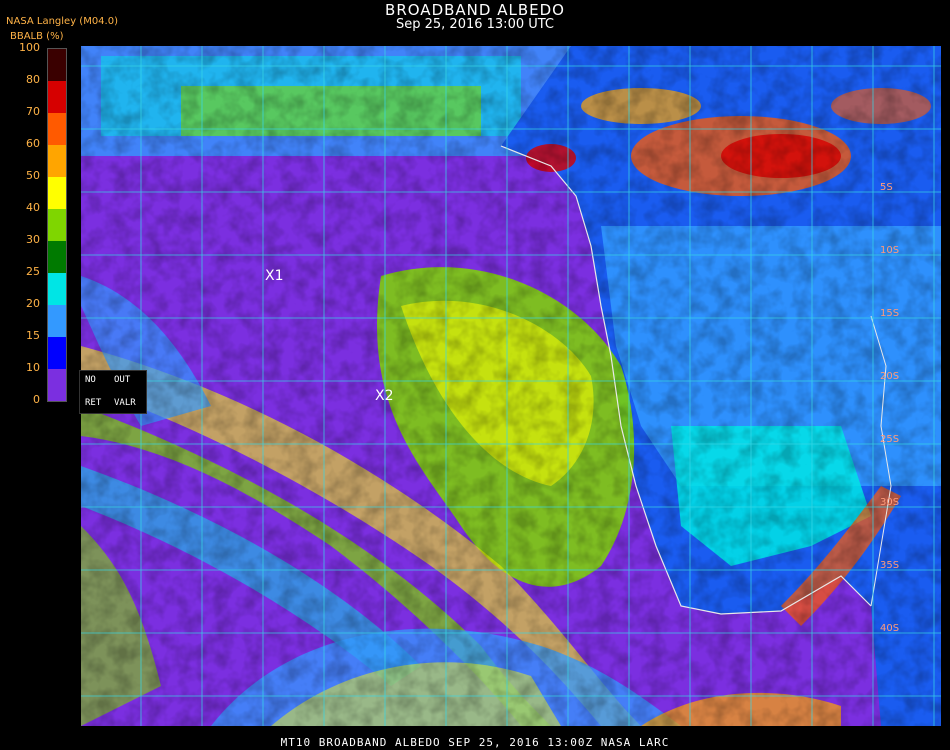 This screenshot has width=950, height=750. What do you see at coordinates (33, 79) in the screenshot?
I see `colorbar-tick-label: 80` at bounding box center [33, 79].